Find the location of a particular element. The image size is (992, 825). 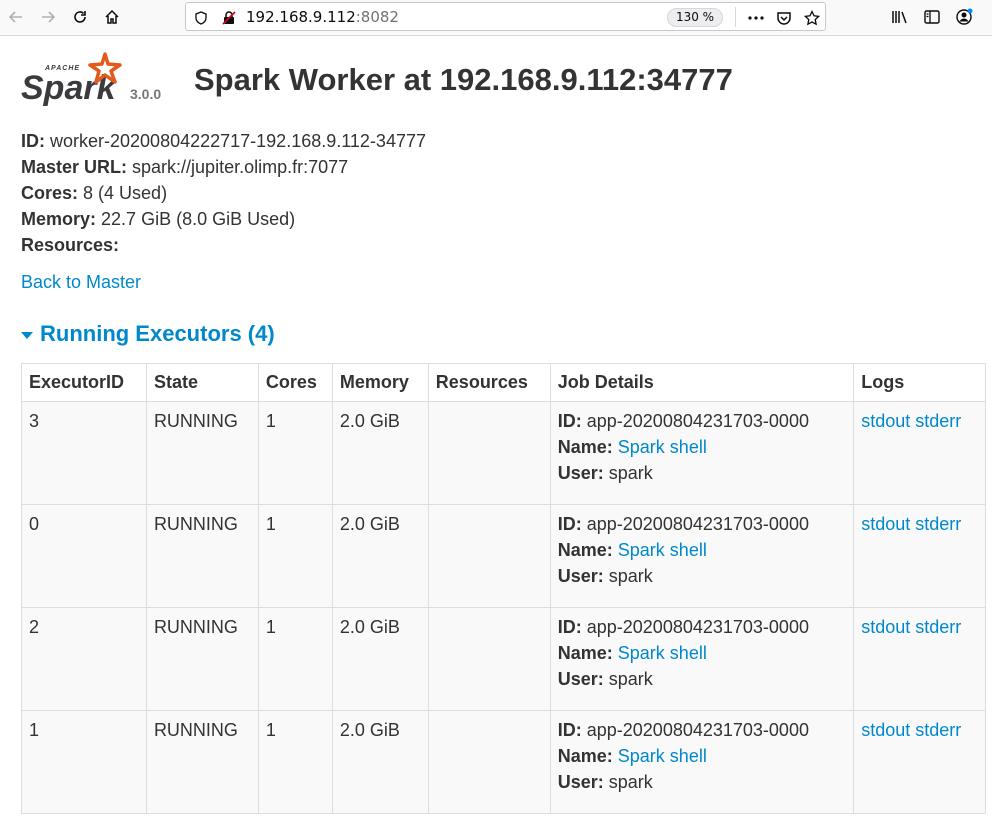

job-id-line: ID: app-20200804231703-0000 is located at coordinates (702, 524).